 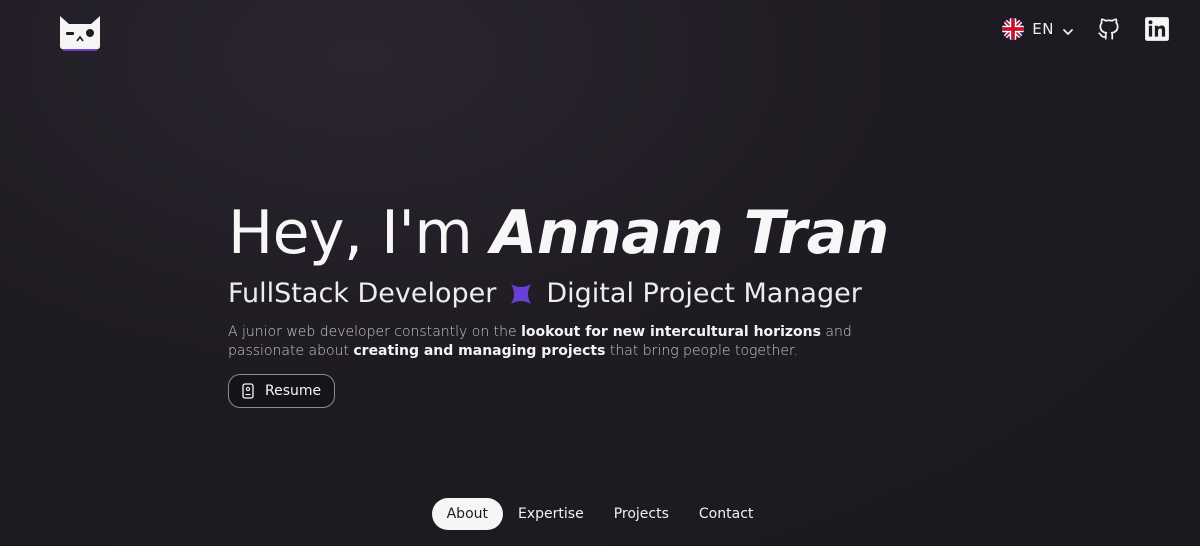 I want to click on description-text: that bring people together., so click(x=701, y=351).